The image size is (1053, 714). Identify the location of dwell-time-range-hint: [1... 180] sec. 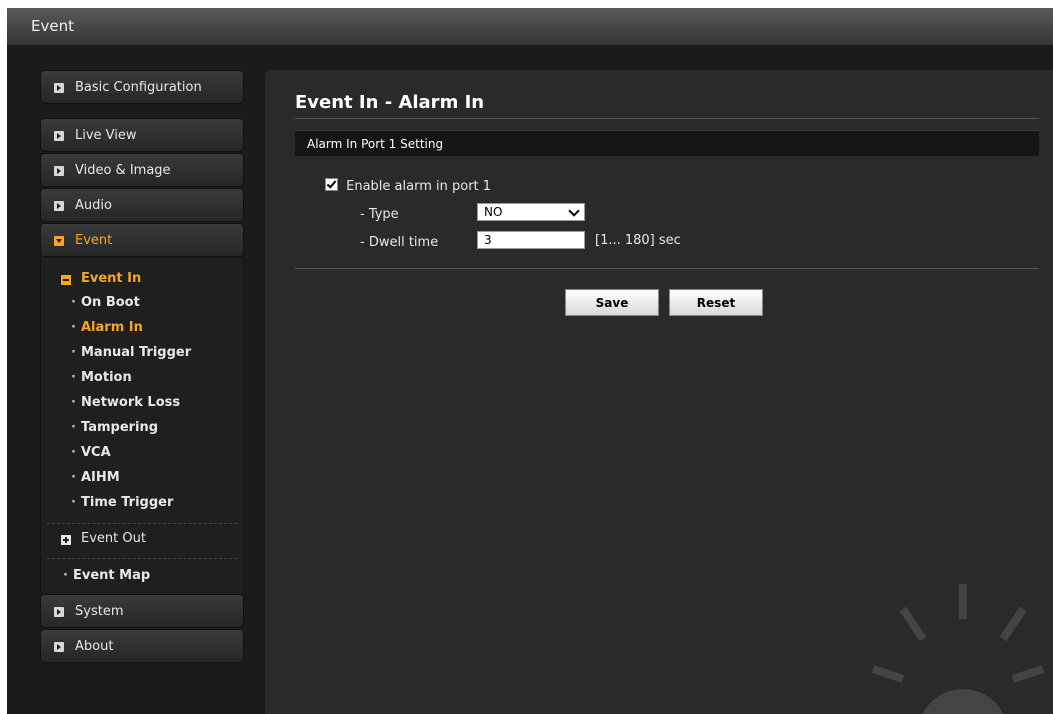
(638, 240).